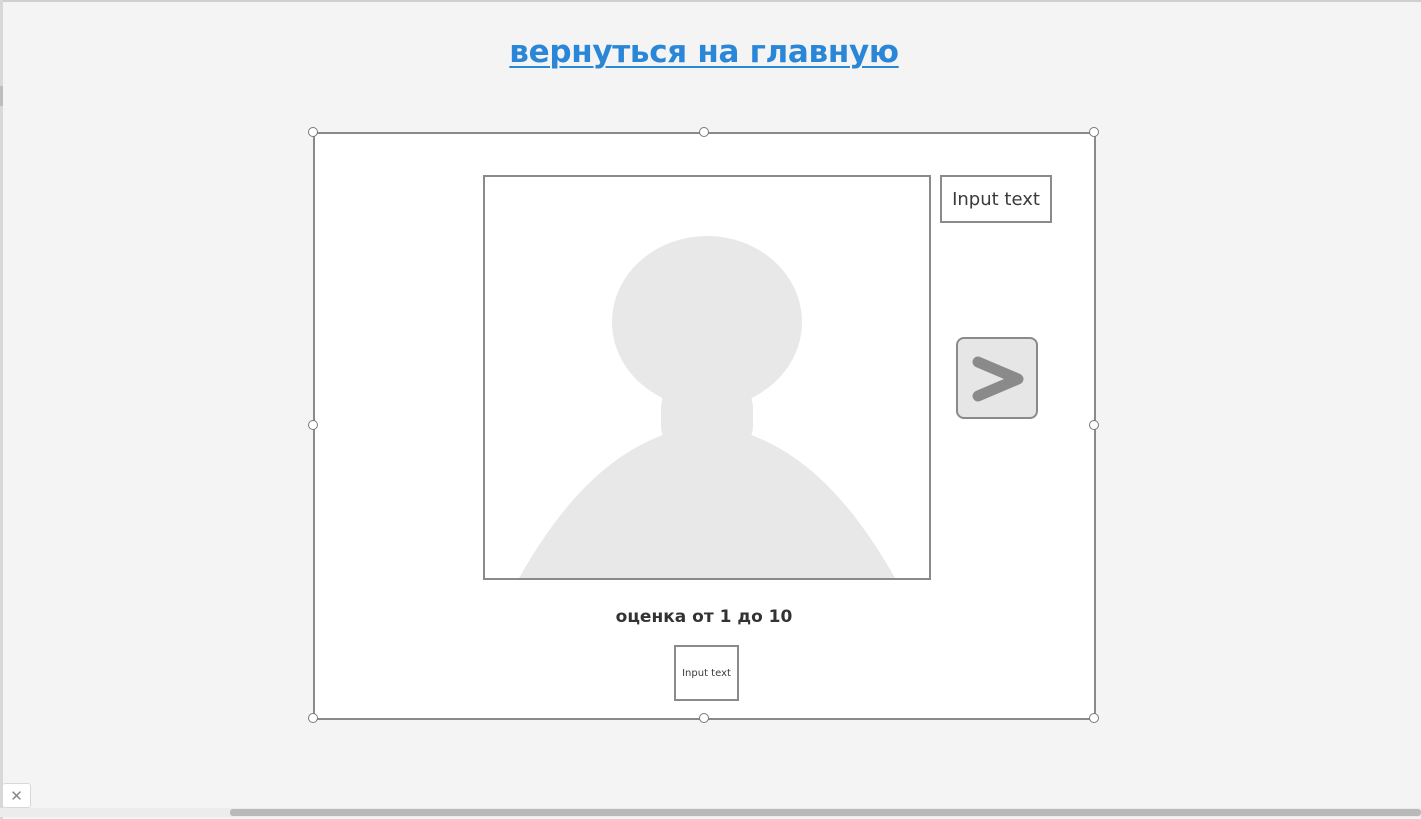 The width and height of the screenshot is (1421, 819). I want to click on chevron-right-icon, so click(998, 379).